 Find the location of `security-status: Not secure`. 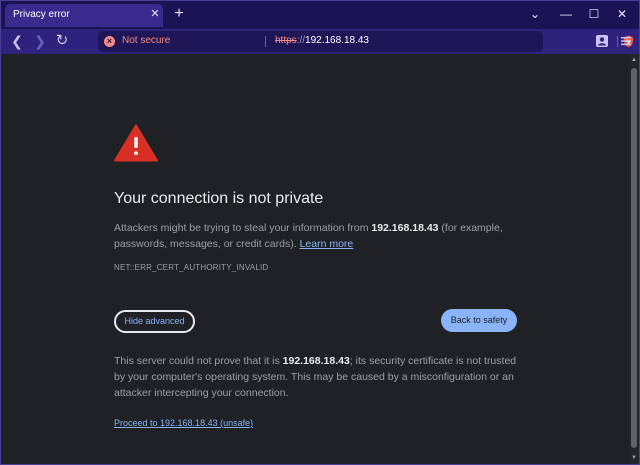

security-status: Not secure is located at coordinates (146, 40).